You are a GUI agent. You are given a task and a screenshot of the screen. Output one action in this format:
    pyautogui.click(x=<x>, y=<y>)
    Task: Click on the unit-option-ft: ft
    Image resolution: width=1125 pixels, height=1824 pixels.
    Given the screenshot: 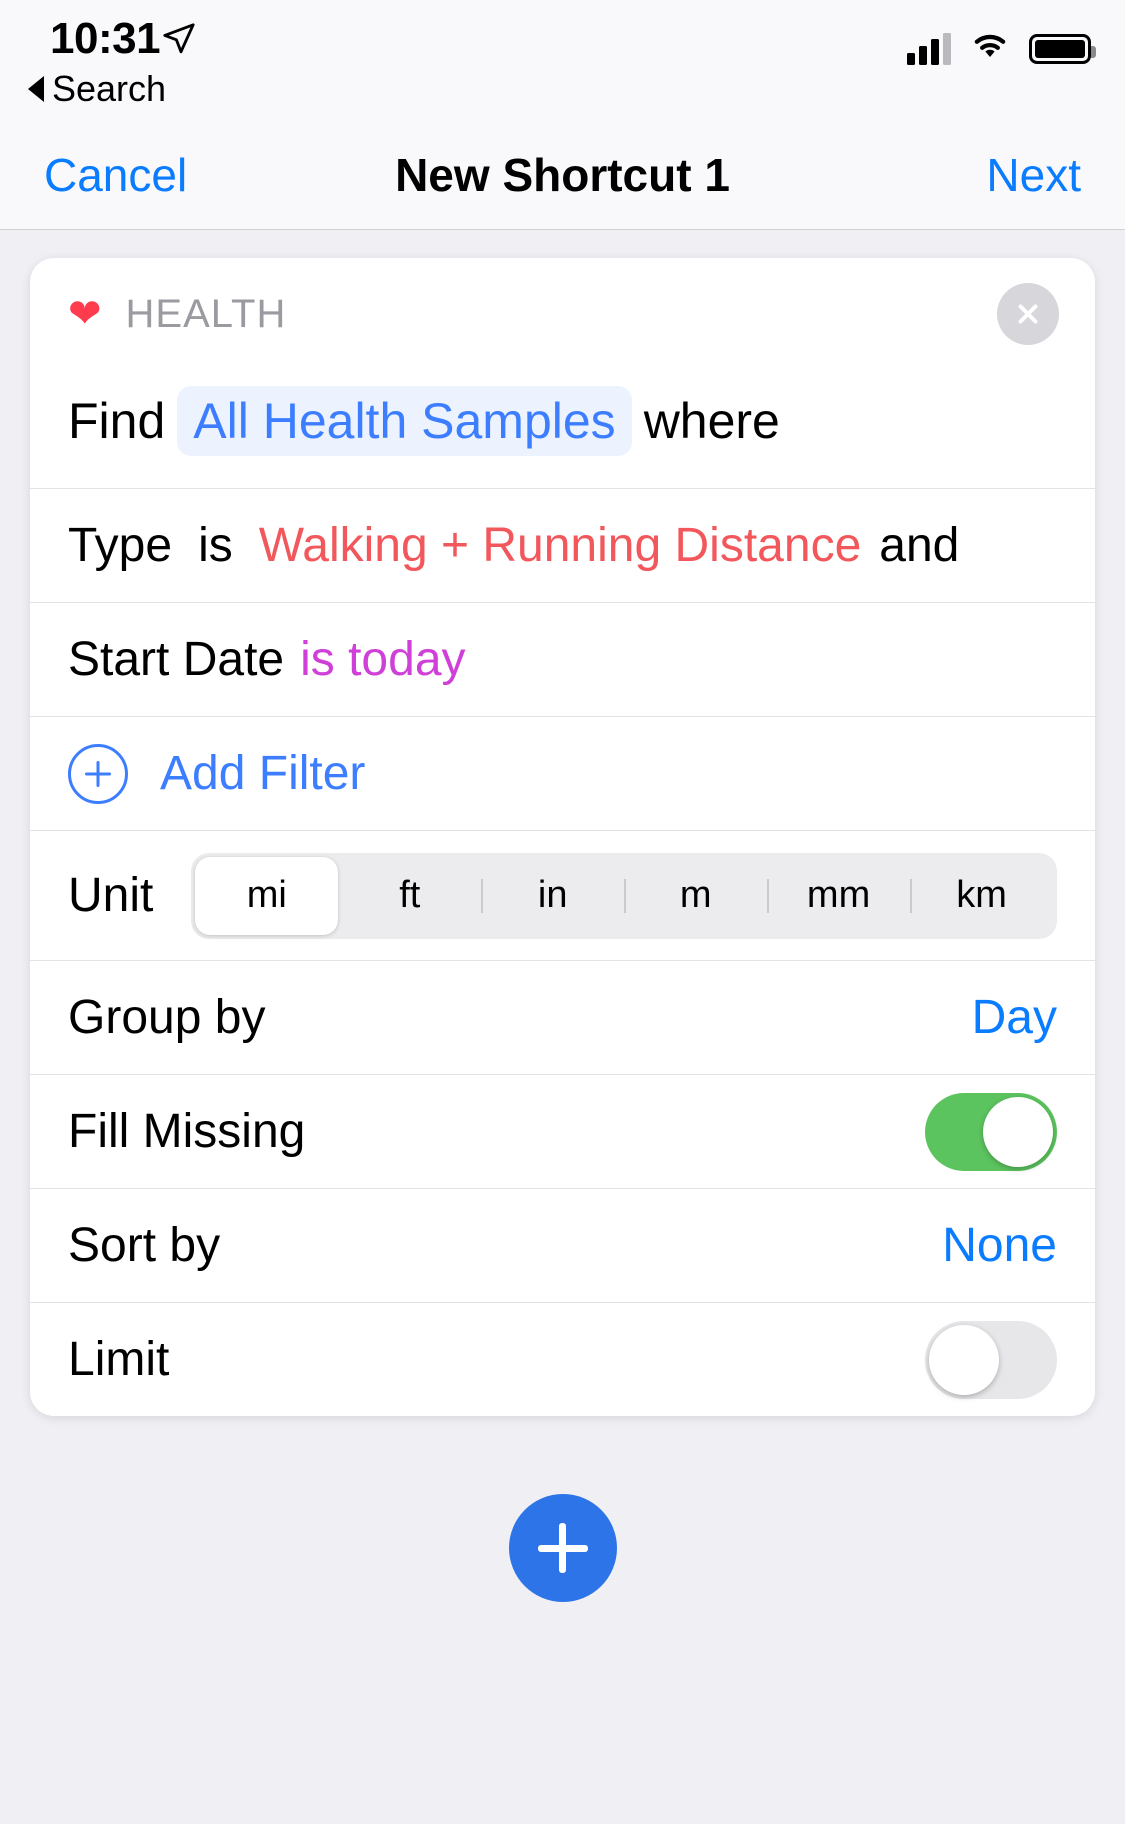 What is the action you would take?
    pyautogui.click(x=409, y=896)
    